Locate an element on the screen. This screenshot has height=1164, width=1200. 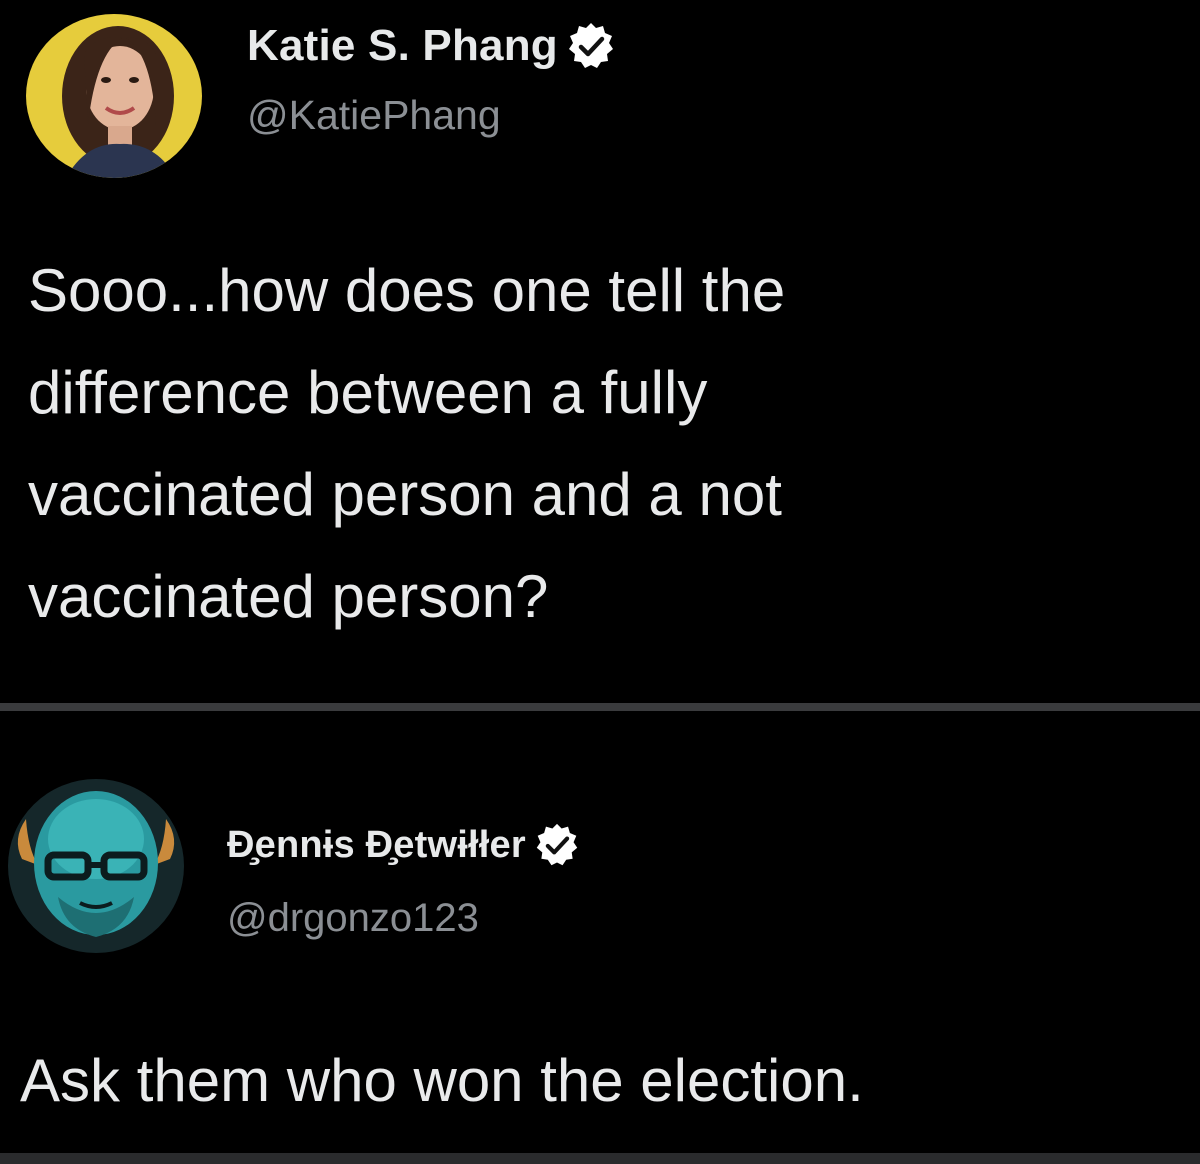
profile-illustration-icon is located at coordinates (96, 866).